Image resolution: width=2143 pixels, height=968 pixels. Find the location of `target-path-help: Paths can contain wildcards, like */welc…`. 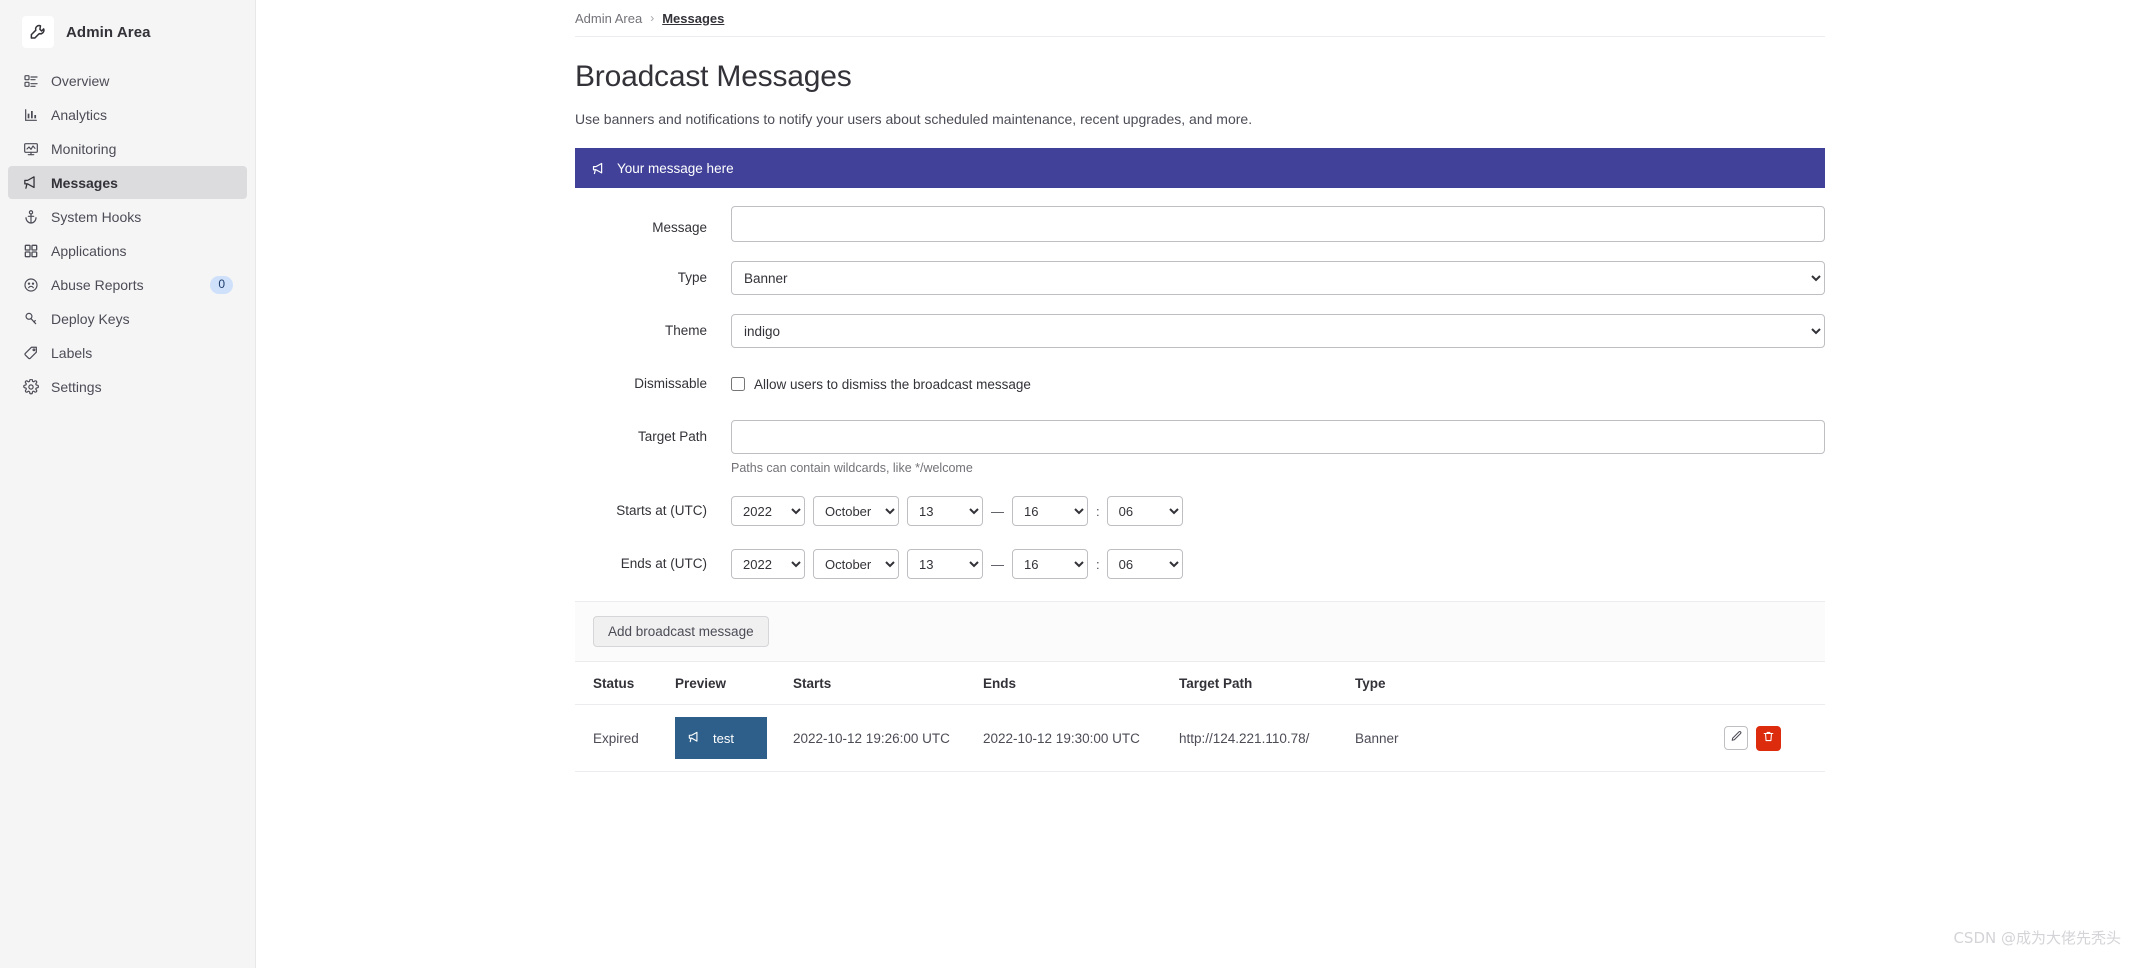

target-path-help: Paths can contain wildcards, like */welc… is located at coordinates (852, 468).